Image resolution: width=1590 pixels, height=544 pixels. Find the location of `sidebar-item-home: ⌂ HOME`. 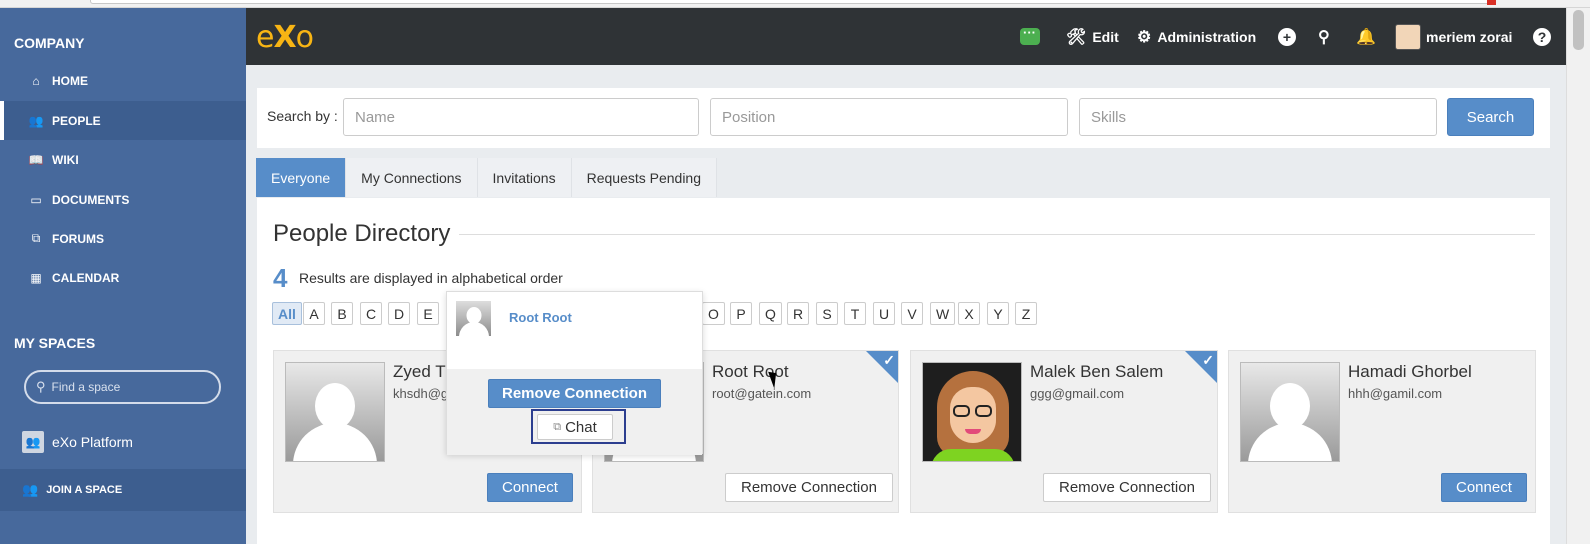

sidebar-item-home: ⌂ HOME is located at coordinates (123, 80).